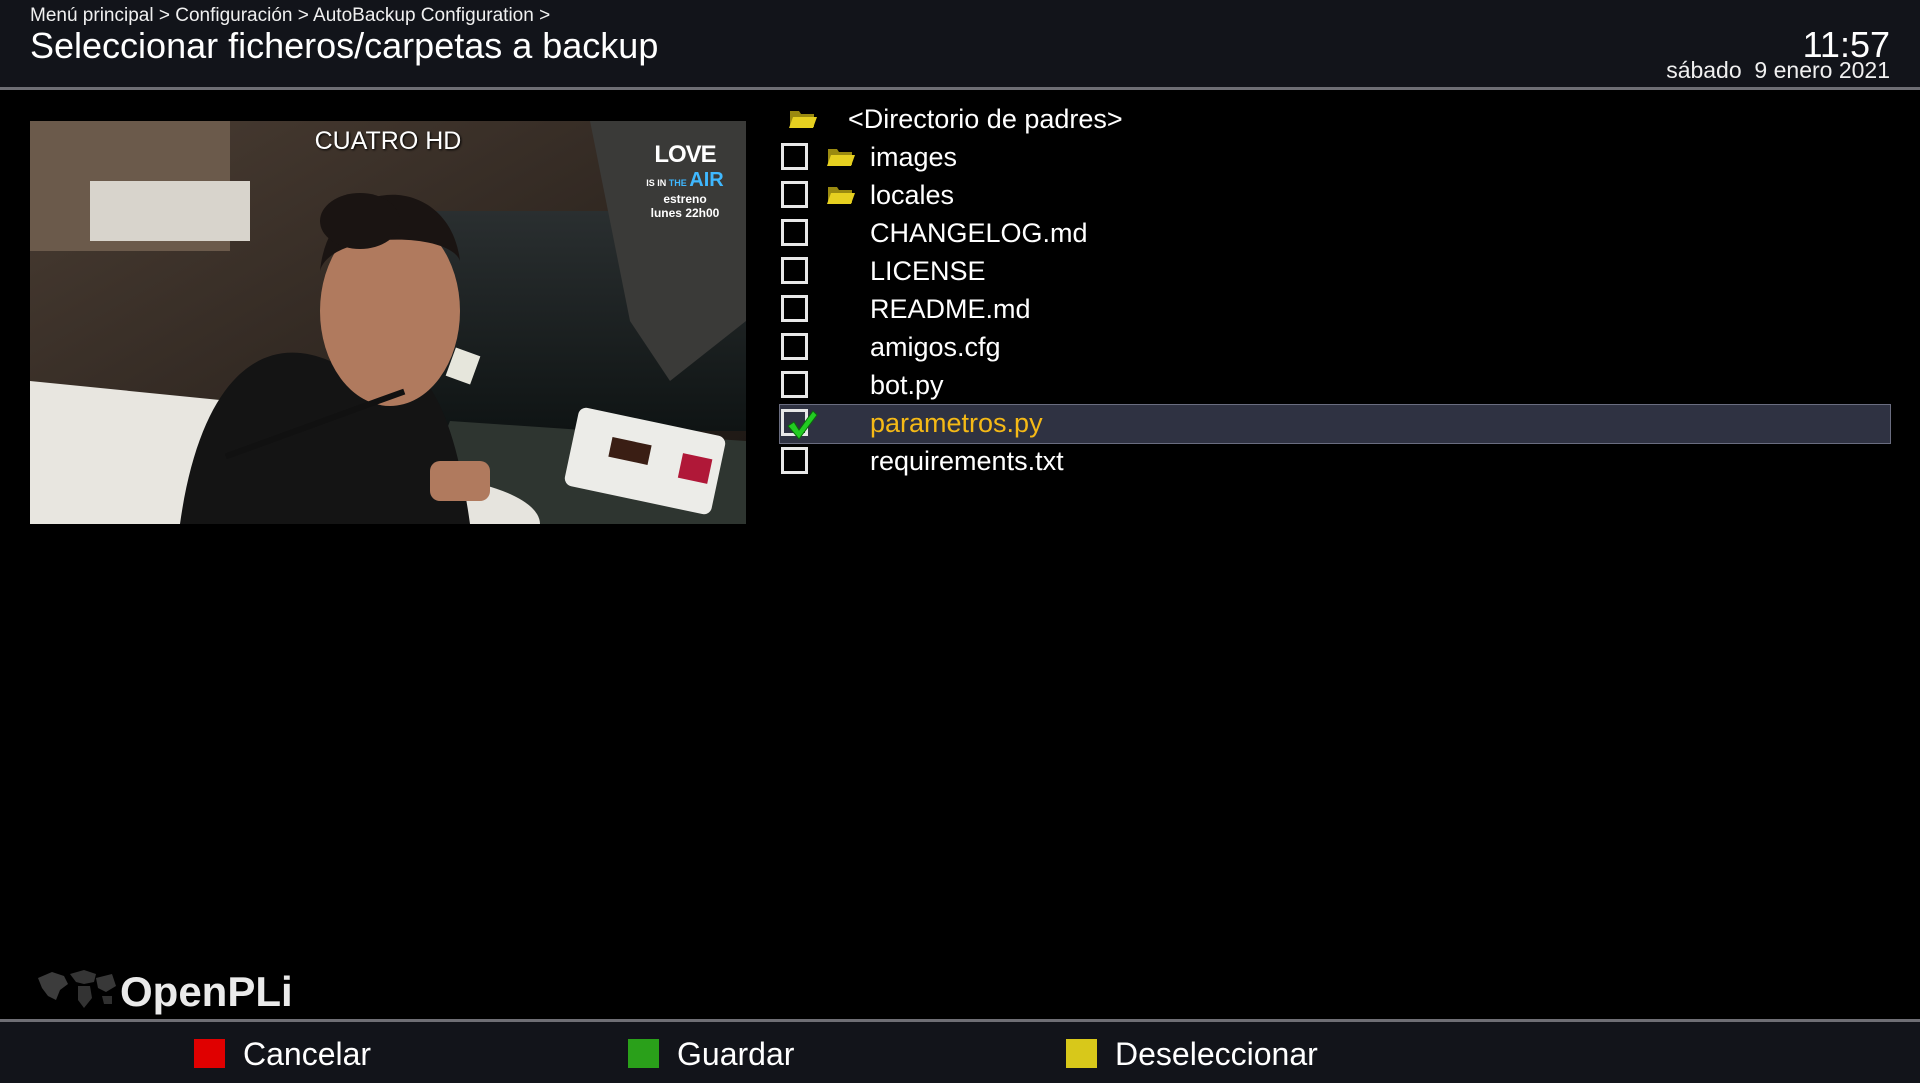 The width and height of the screenshot is (1920, 1083). I want to click on promo-the: THE, so click(677, 183).